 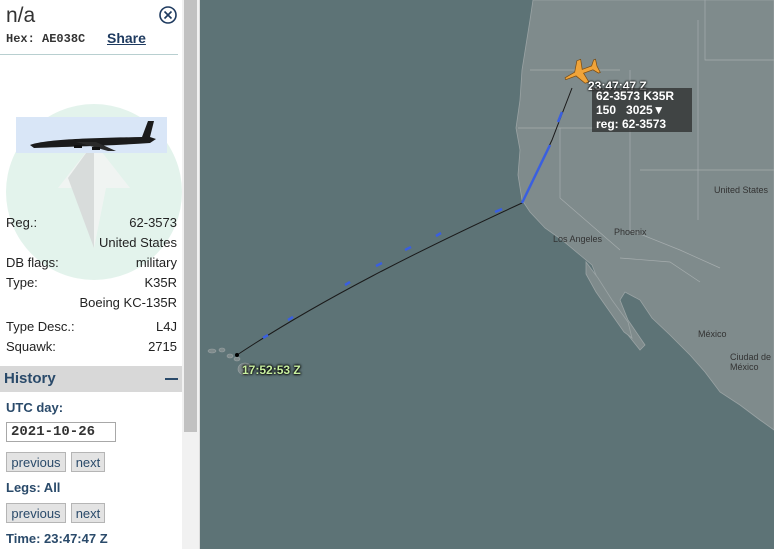 I want to click on squawk-label: Squawk:, so click(x=31, y=346).